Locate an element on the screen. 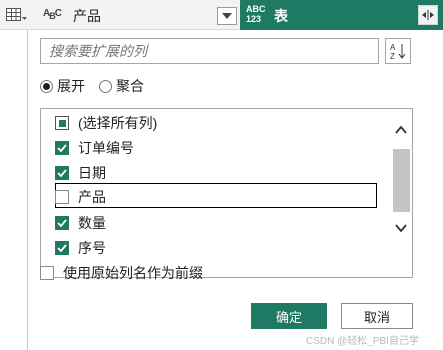 The image size is (443, 350). expand-arrows-icon is located at coordinates (428, 15).